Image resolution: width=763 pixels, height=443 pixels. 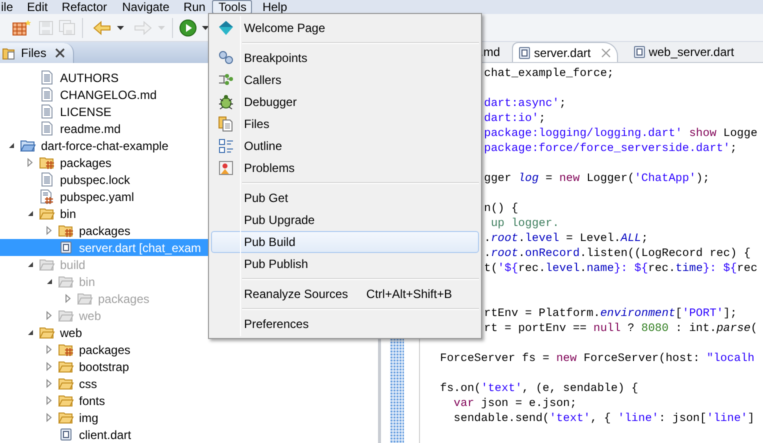 What do you see at coordinates (105, 145) in the screenshot?
I see `tree-item: dart-force-chat-example` at bounding box center [105, 145].